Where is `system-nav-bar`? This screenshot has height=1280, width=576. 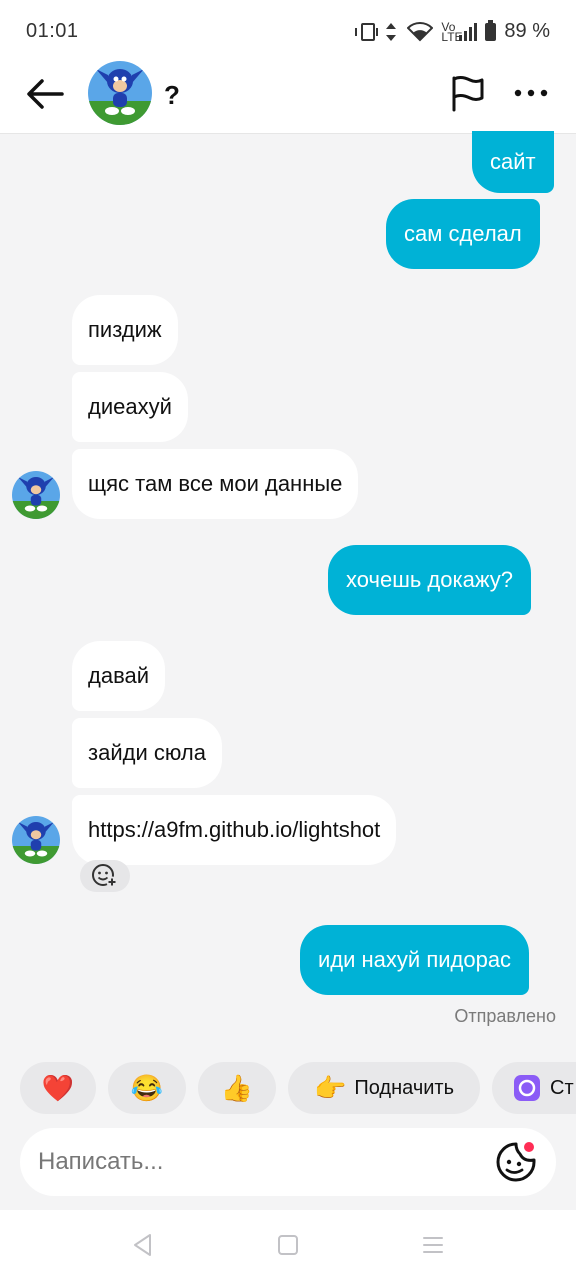
system-nav-bar is located at coordinates (288, 1245).